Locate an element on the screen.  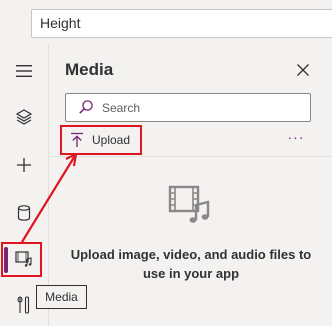
more-options-button: ··· is located at coordinates (296, 139).